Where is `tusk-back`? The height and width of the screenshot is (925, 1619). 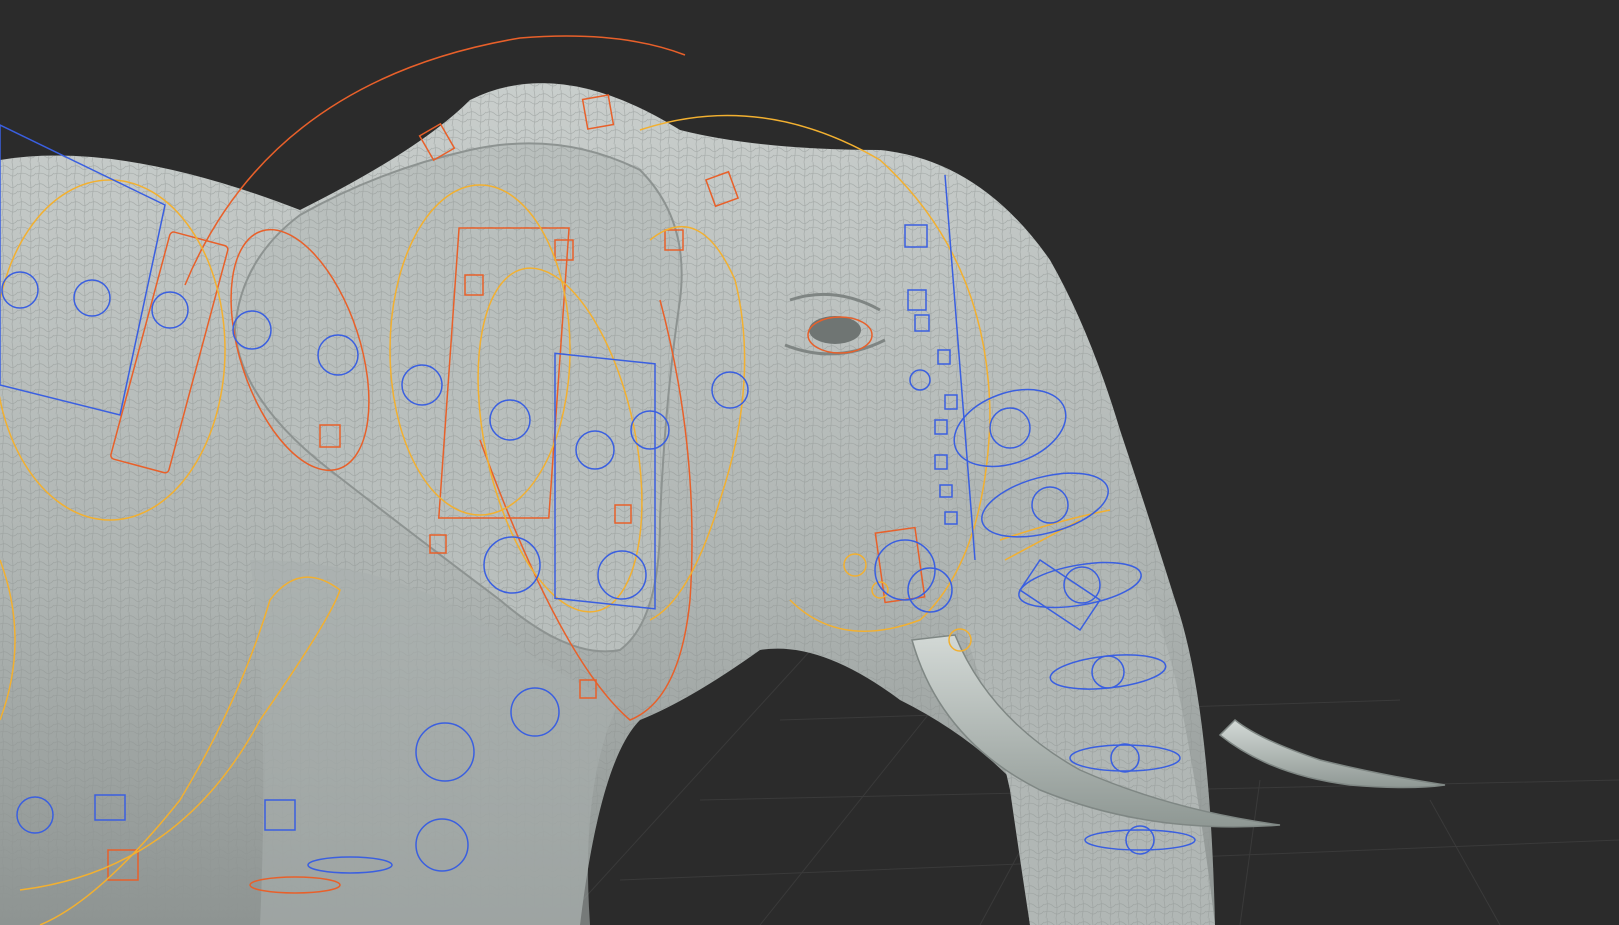 tusk-back is located at coordinates (1332, 753).